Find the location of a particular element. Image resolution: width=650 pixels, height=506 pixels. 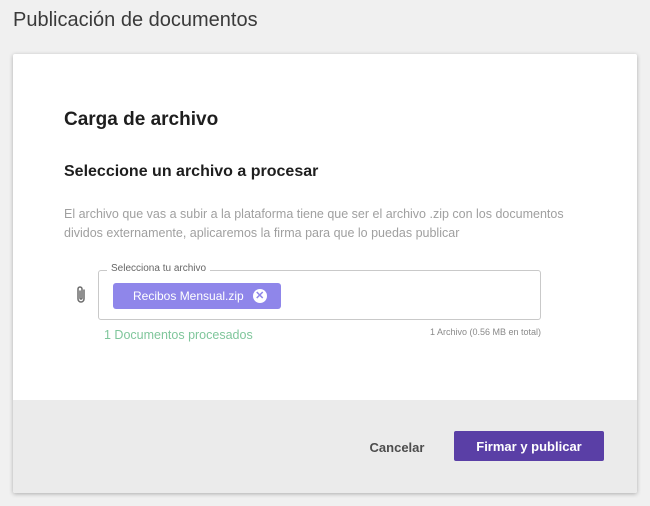

documents-processed-status: 1 Documentos procesados is located at coordinates (178, 335).